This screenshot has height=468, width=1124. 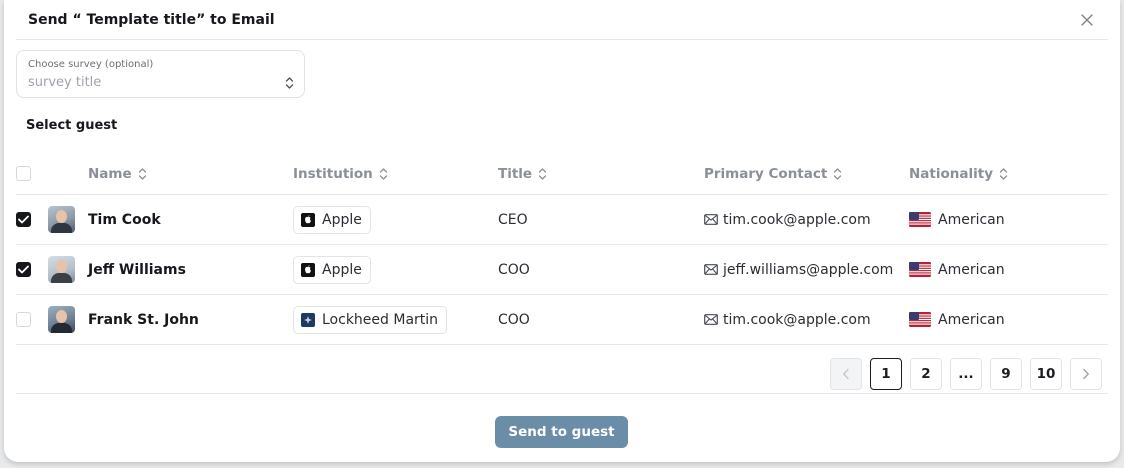 What do you see at coordinates (951, 173) in the screenshot?
I see `column-header-label: Nationality` at bounding box center [951, 173].